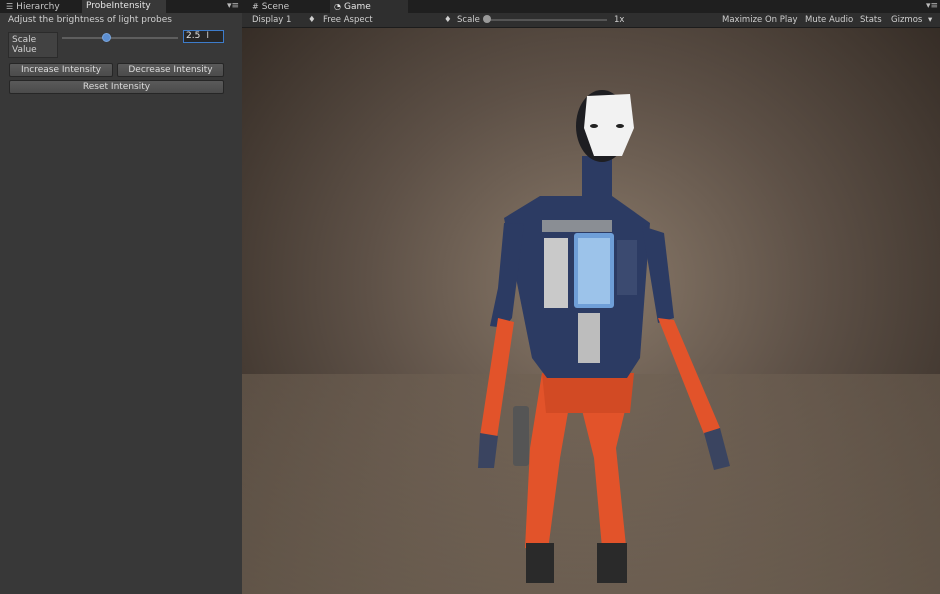  What do you see at coordinates (255, 6) in the screenshot?
I see `grid-icon: #` at bounding box center [255, 6].